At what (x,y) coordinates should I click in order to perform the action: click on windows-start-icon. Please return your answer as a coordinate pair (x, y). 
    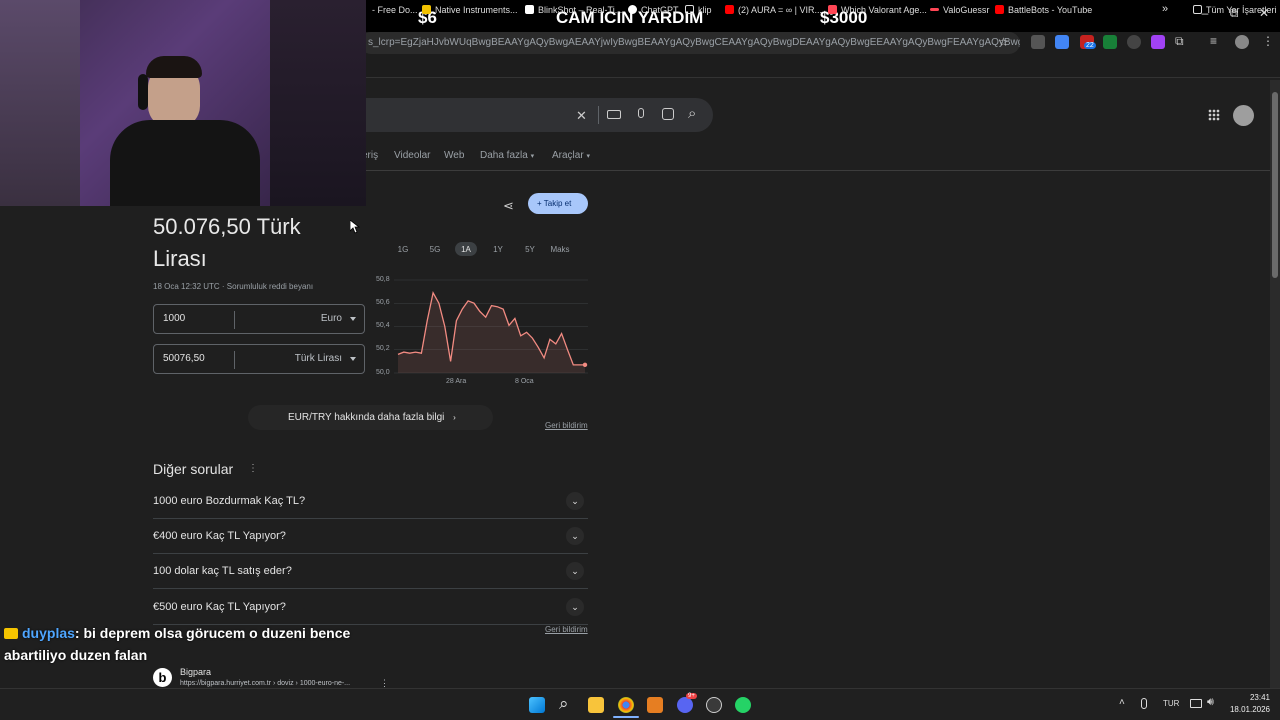
    Looking at the image, I should click on (537, 705).